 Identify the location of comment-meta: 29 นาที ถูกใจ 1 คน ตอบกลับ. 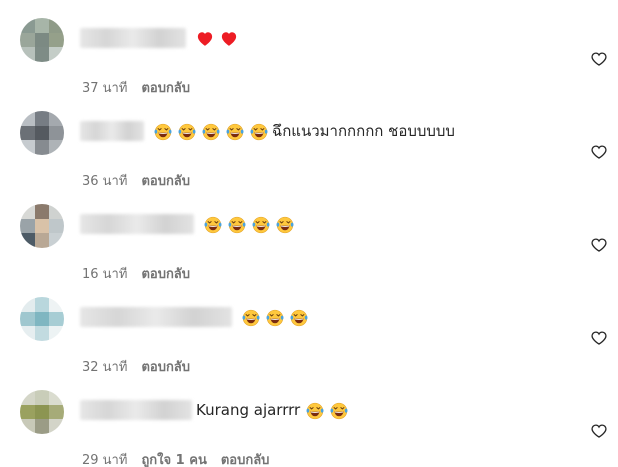
(175, 458).